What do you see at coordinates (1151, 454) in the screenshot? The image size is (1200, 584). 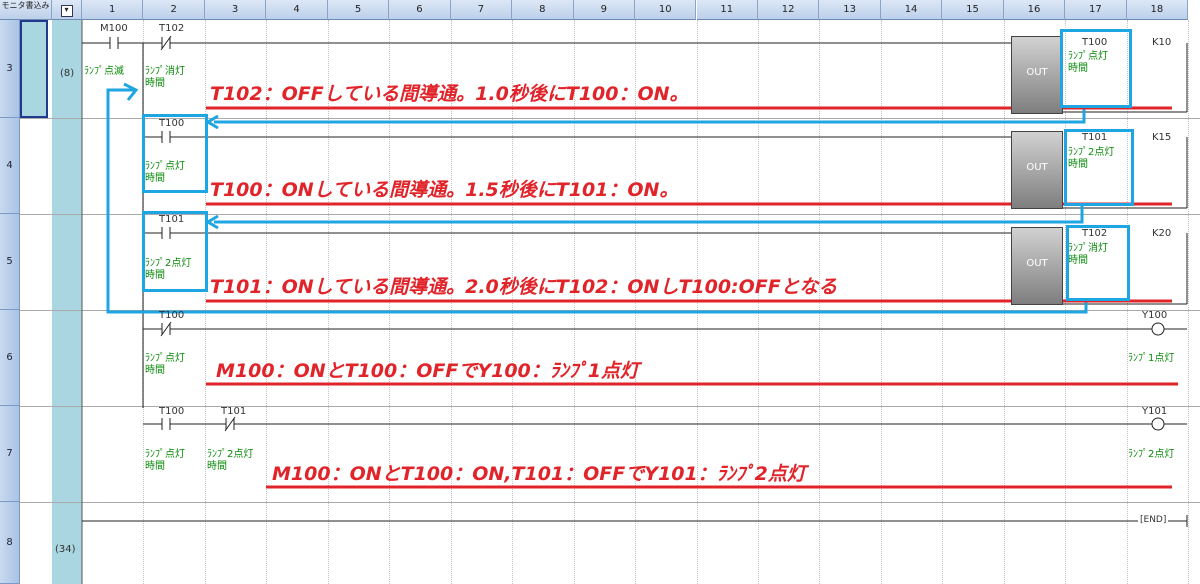 I see `coil-y101-comment: ﾗﾝﾌﾟ2点灯` at bounding box center [1151, 454].